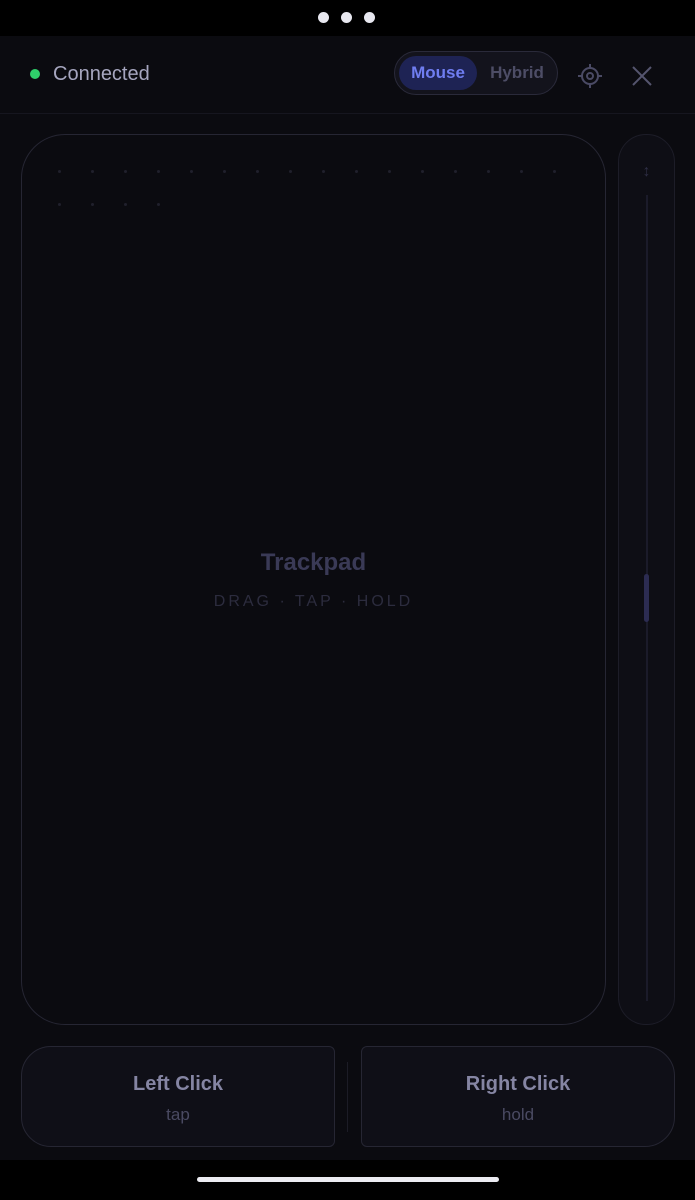 Image resolution: width=695 pixels, height=1200 pixels. Describe the element at coordinates (318, 195) in the screenshot. I see `trackpad-dot-grid` at that location.